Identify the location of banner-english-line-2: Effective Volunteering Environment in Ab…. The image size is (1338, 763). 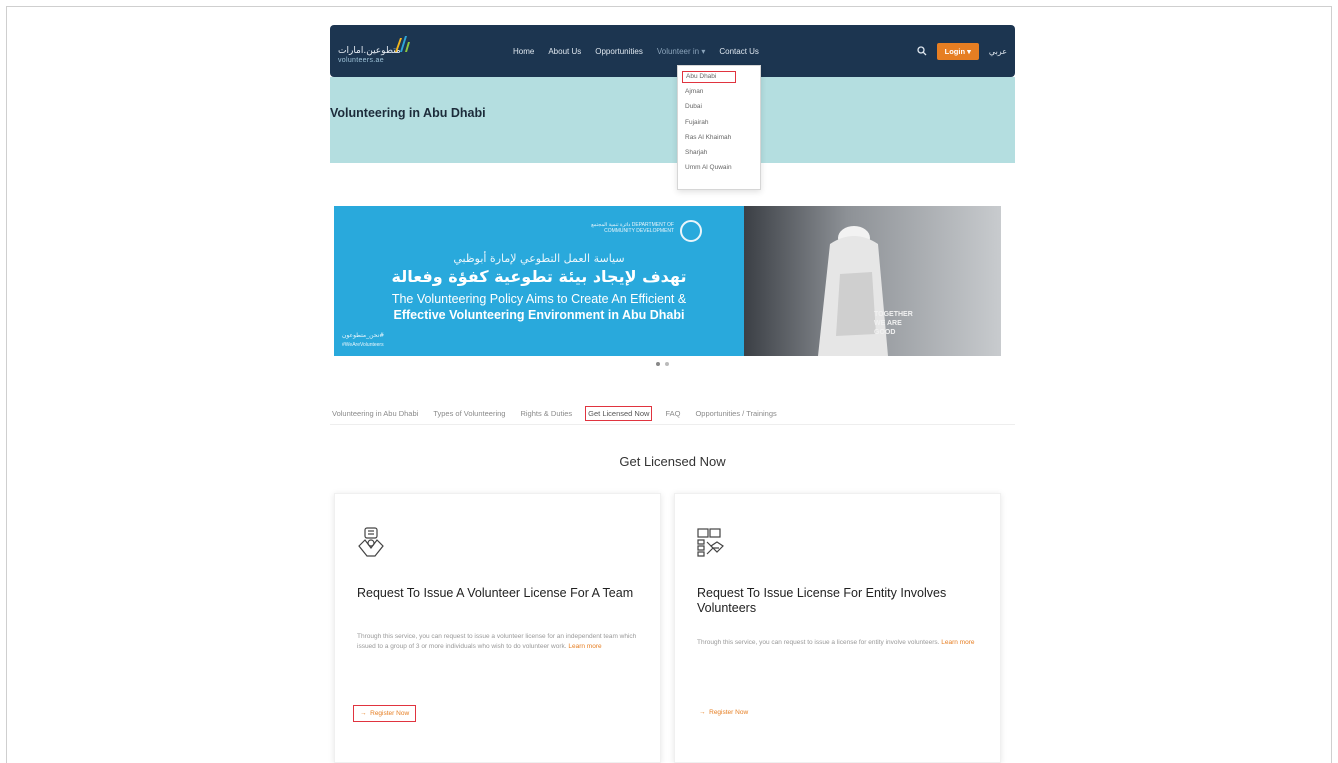
(539, 315).